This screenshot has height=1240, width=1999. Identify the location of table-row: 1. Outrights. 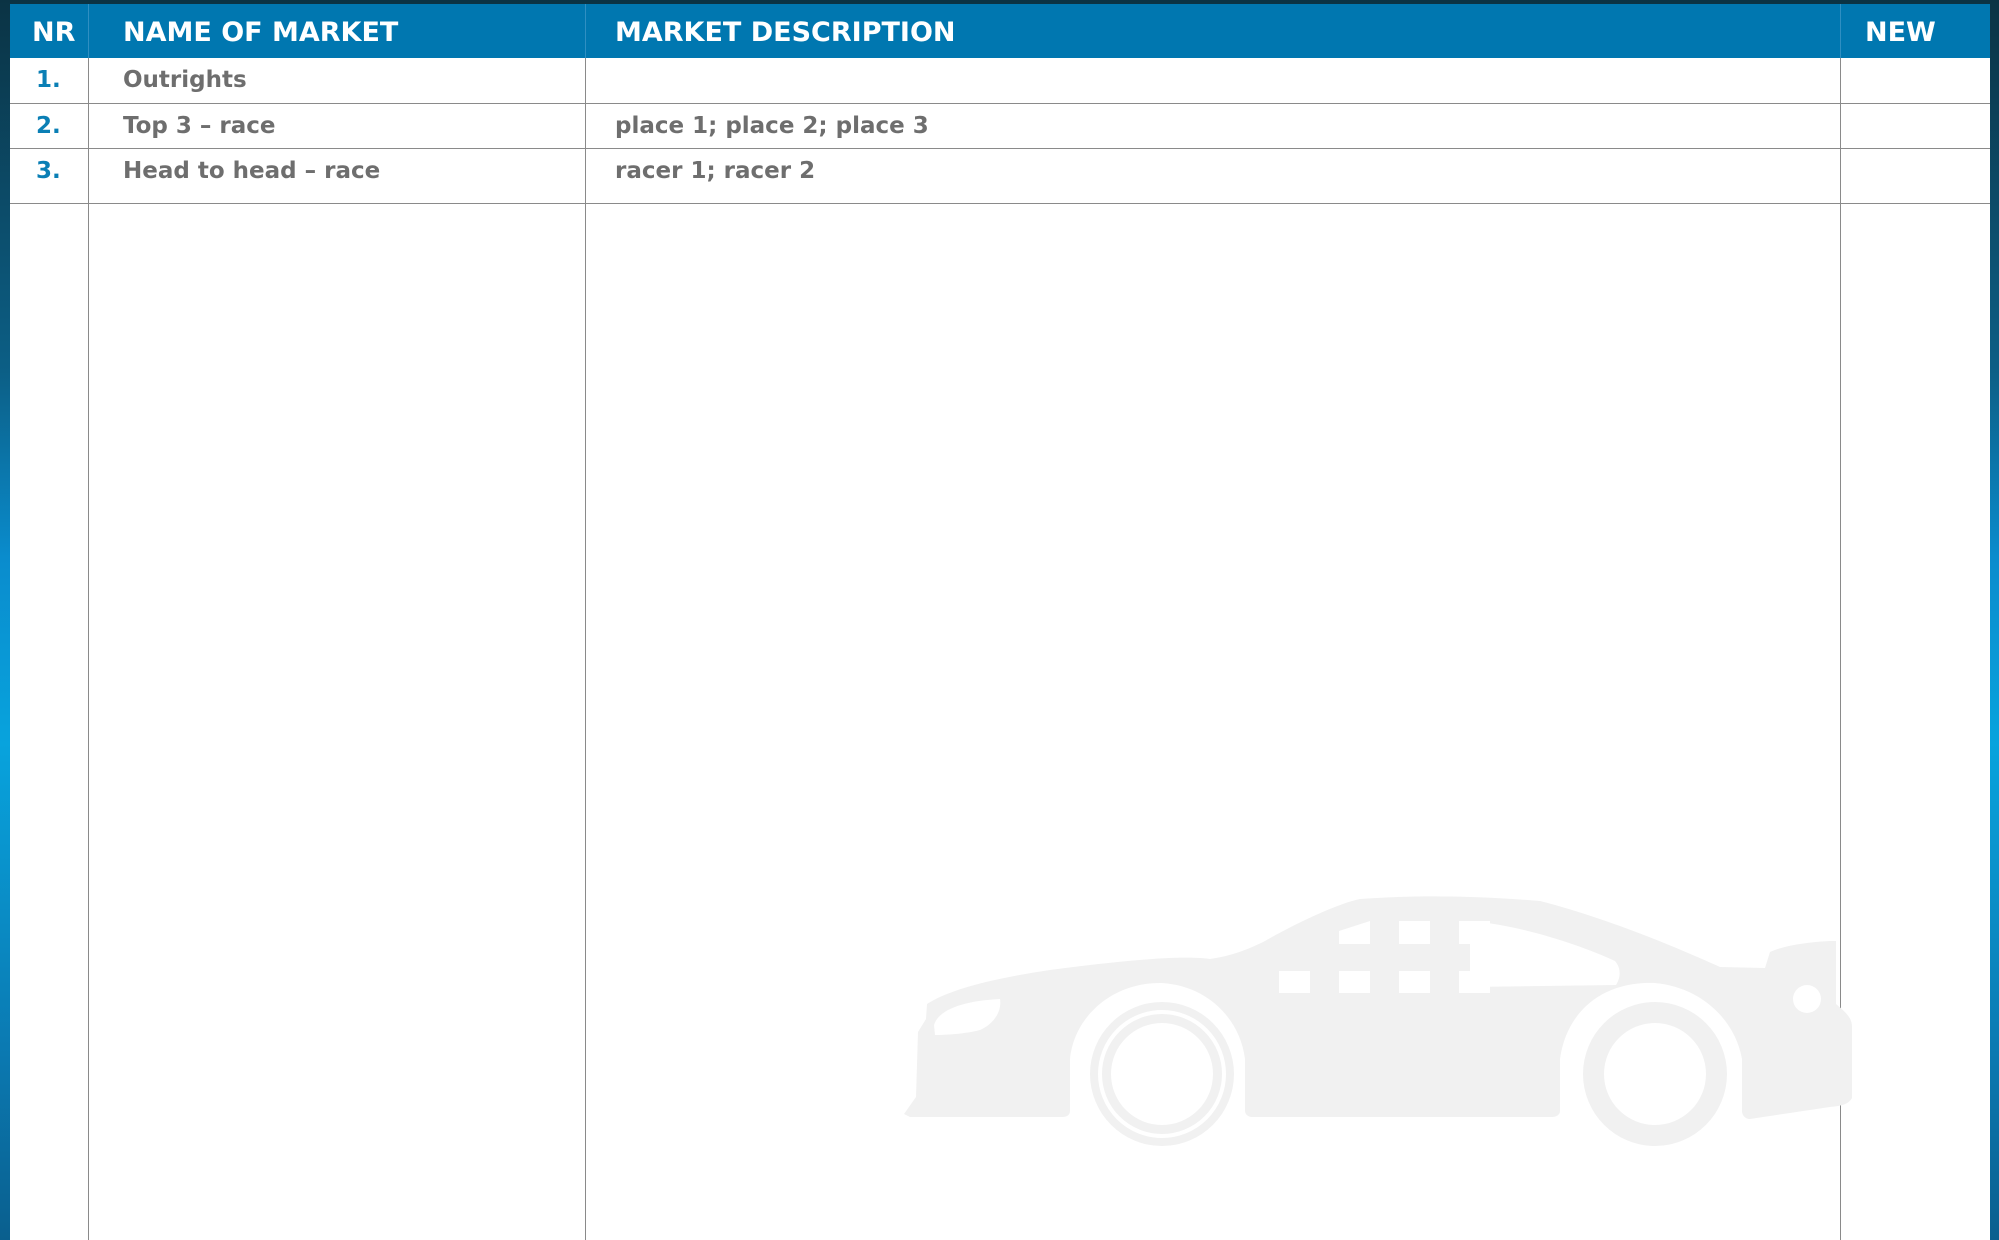
(1000, 80).